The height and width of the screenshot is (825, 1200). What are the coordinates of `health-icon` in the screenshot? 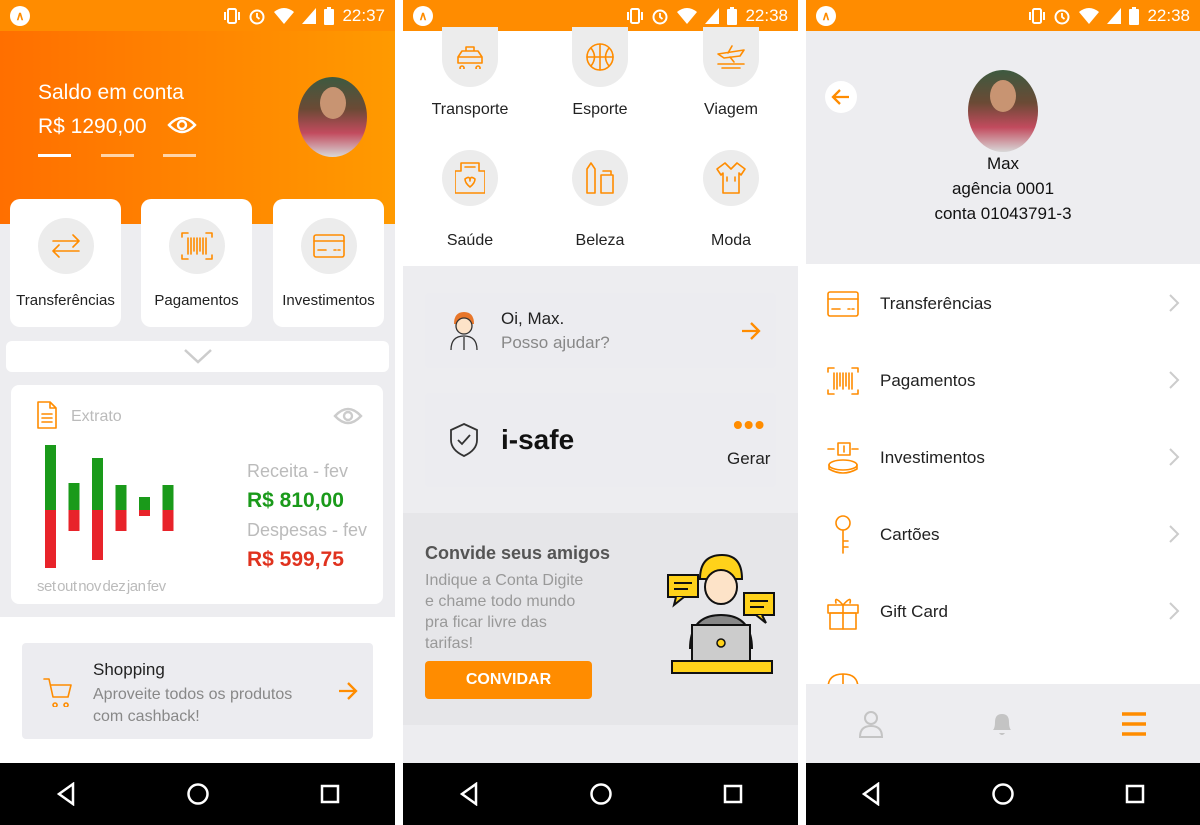 It's located at (470, 178).